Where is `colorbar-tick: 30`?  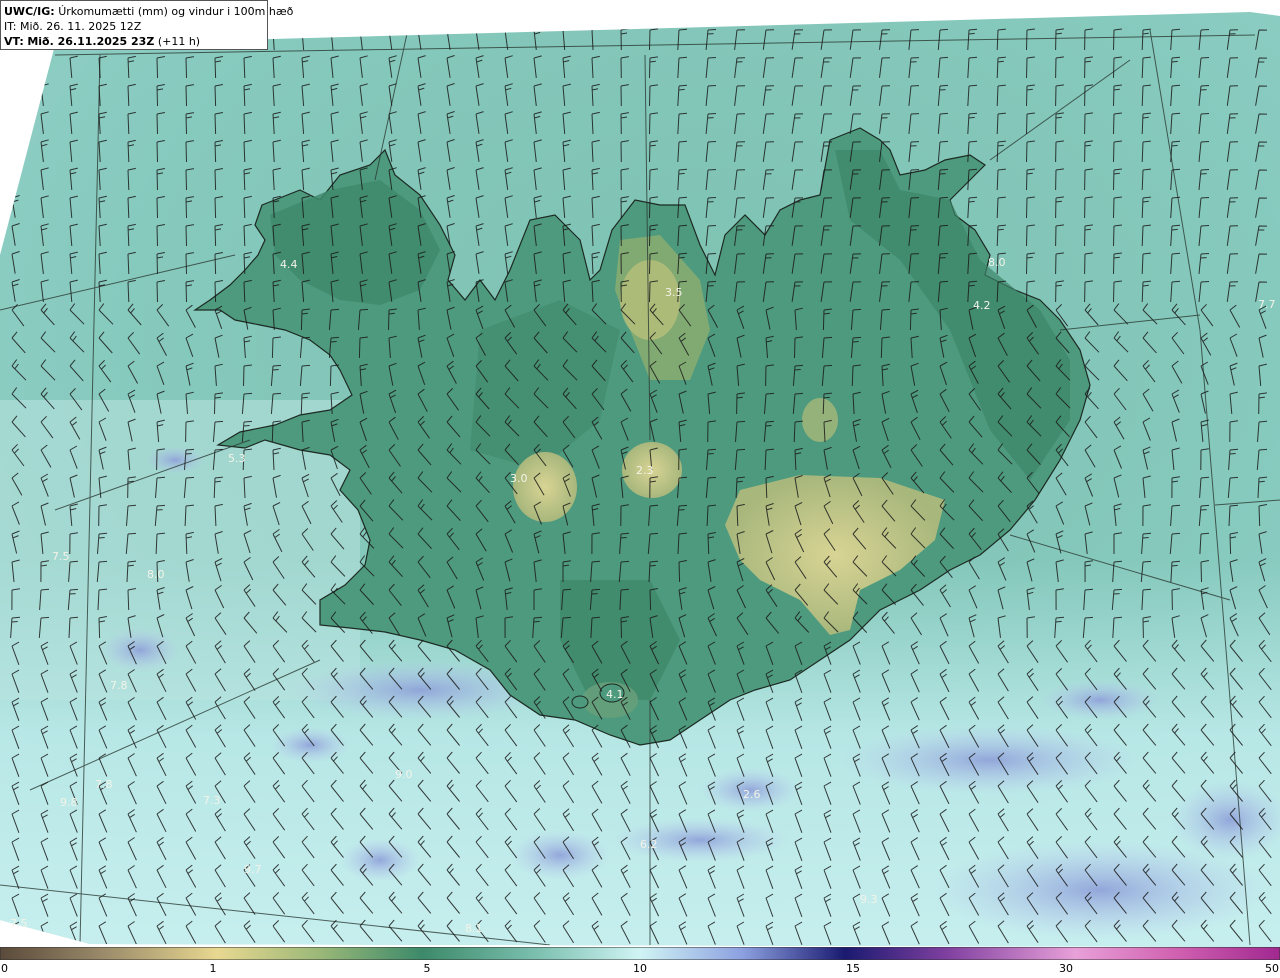
colorbar-tick: 30 is located at coordinates (1066, 968).